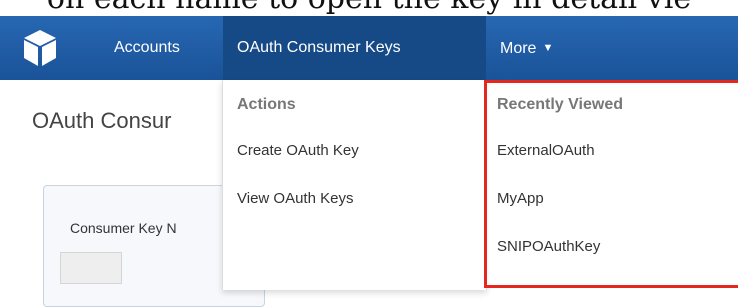 The height and width of the screenshot is (307, 738). Describe the element at coordinates (548, 246) in the screenshot. I see `recent-item-snipoauthkey: SNIPOAuthKey` at that location.